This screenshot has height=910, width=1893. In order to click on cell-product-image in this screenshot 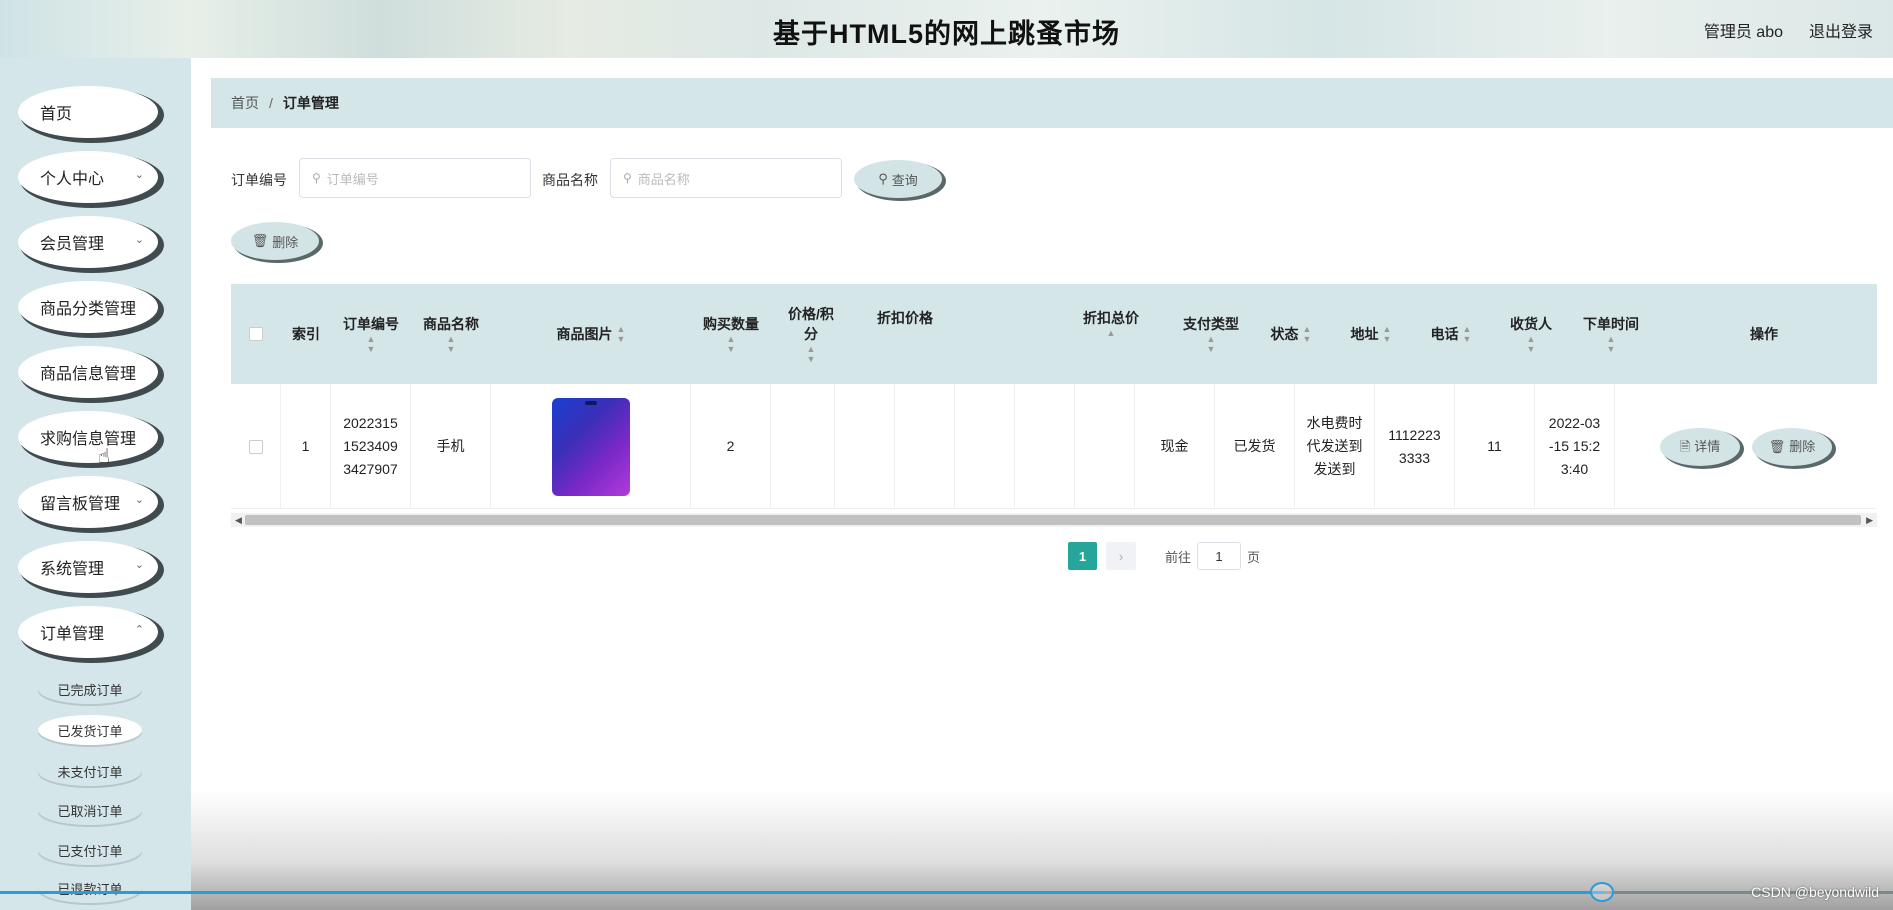, I will do `click(591, 446)`.